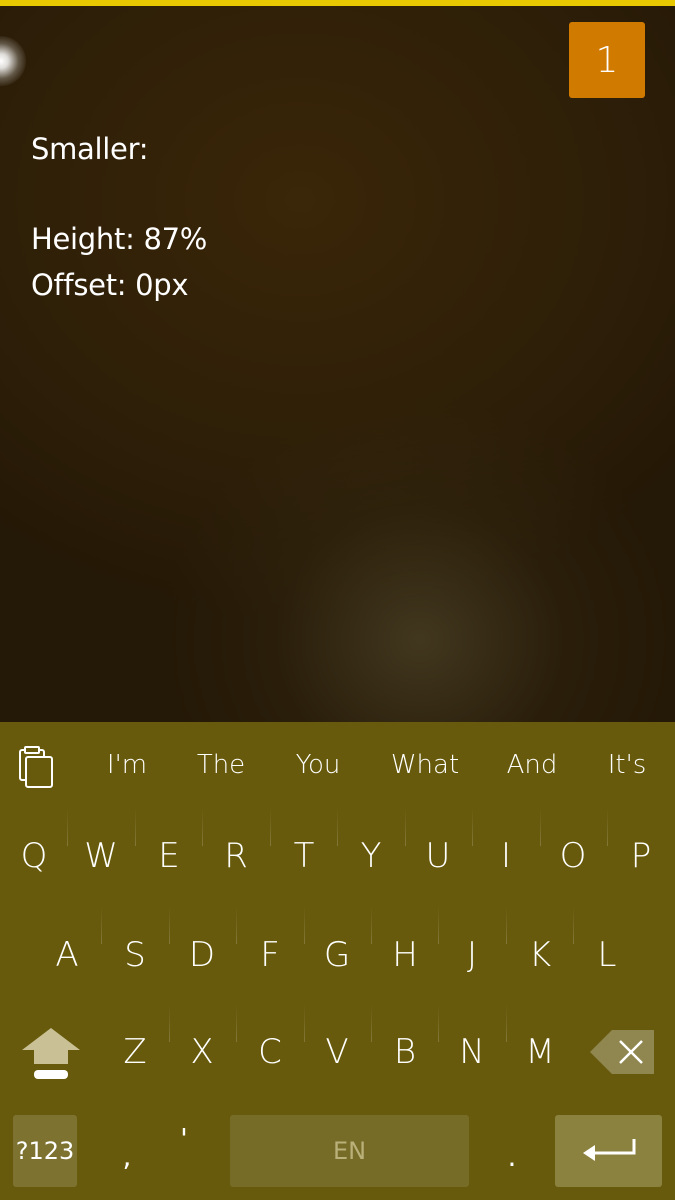 This screenshot has width=675, height=1200. Describe the element at coordinates (506, 856) in the screenshot. I see `key-i: I` at that location.